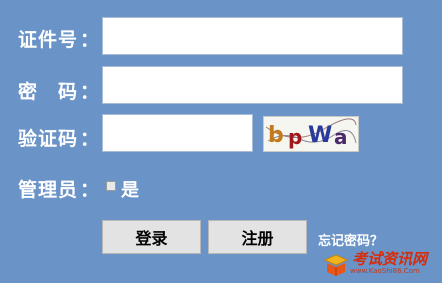 This screenshot has width=442, height=283. I want to click on password-colon: ：, so click(90, 92).